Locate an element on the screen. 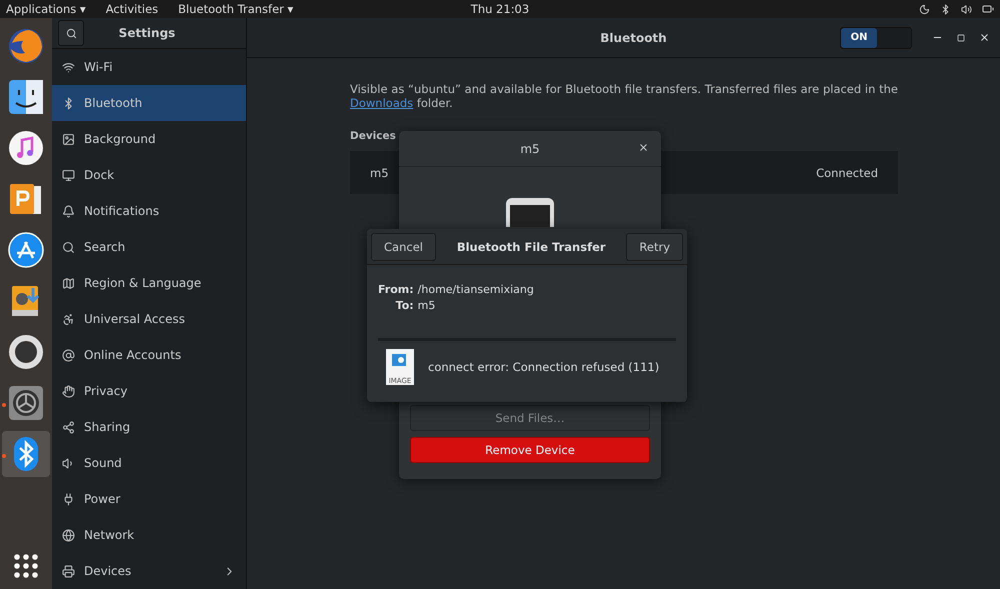 This screenshot has width=1000, height=589. dialog-title: Bluetooth File Transfer is located at coordinates (531, 247).